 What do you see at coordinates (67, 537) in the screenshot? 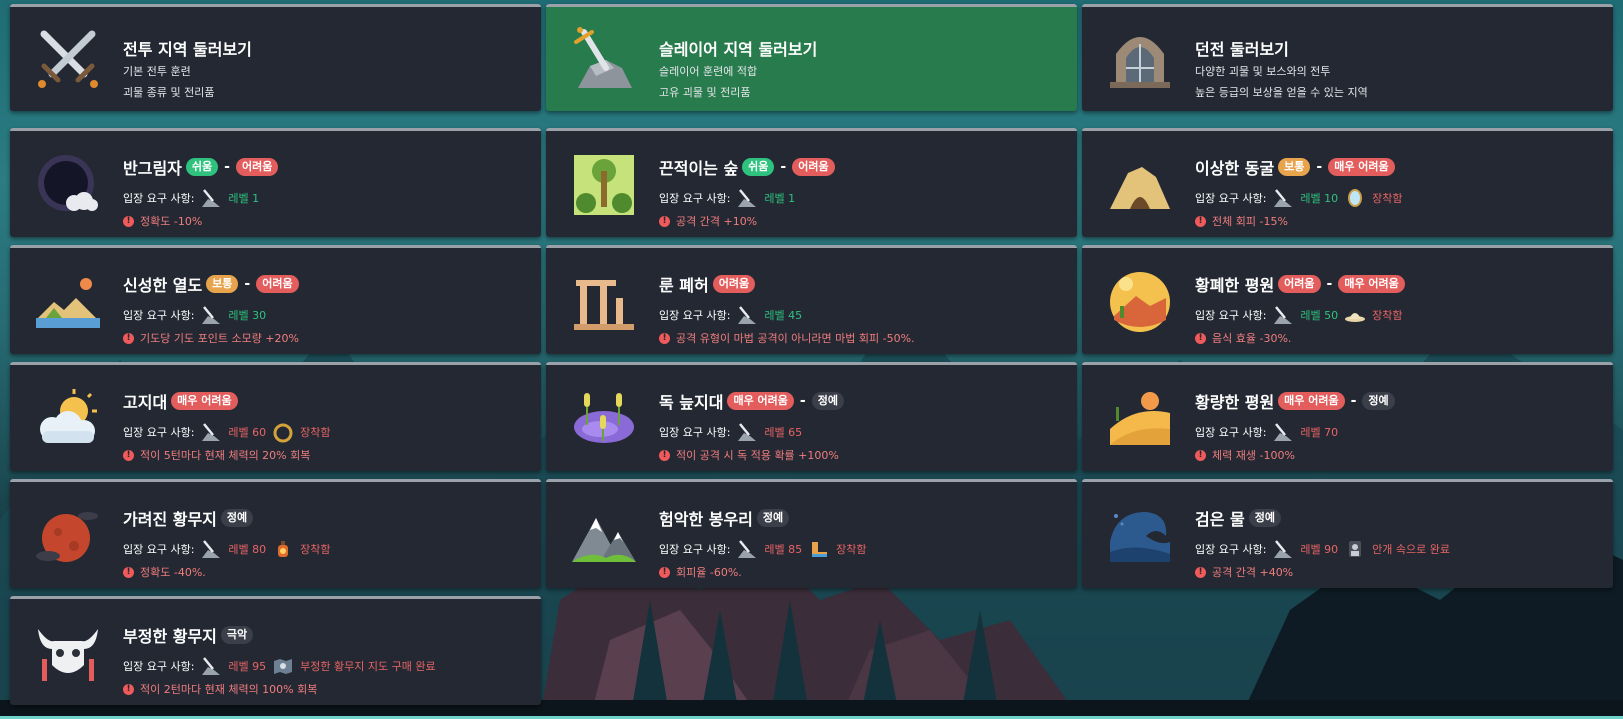
I see `red-planet-icon` at bounding box center [67, 537].